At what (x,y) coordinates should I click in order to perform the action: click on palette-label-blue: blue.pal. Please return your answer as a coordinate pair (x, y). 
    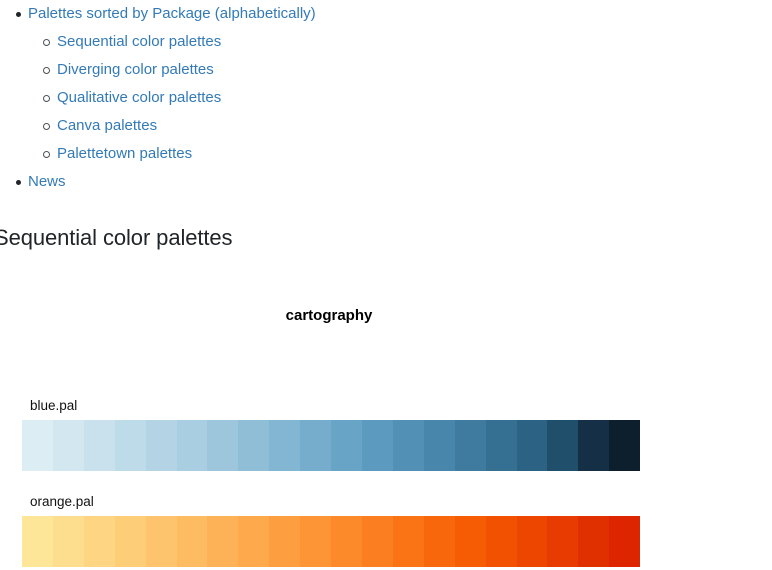
    Looking at the image, I should click on (54, 405).